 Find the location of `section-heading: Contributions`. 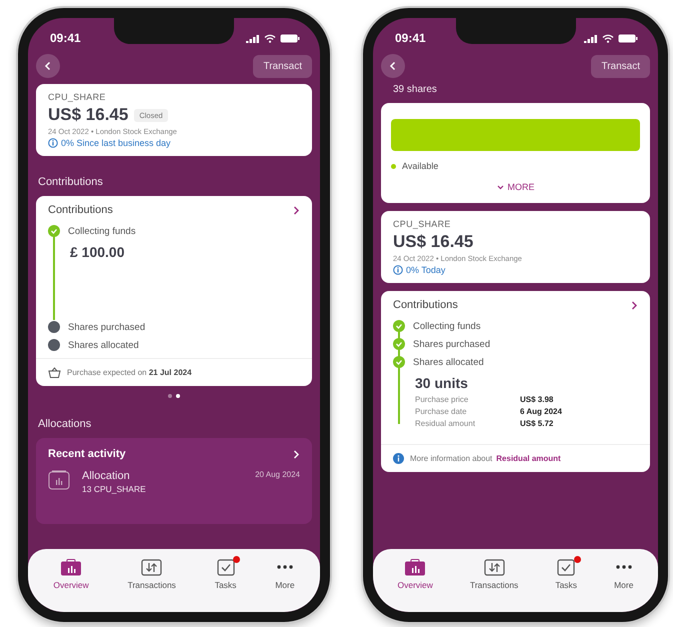

section-heading: Contributions is located at coordinates (70, 181).